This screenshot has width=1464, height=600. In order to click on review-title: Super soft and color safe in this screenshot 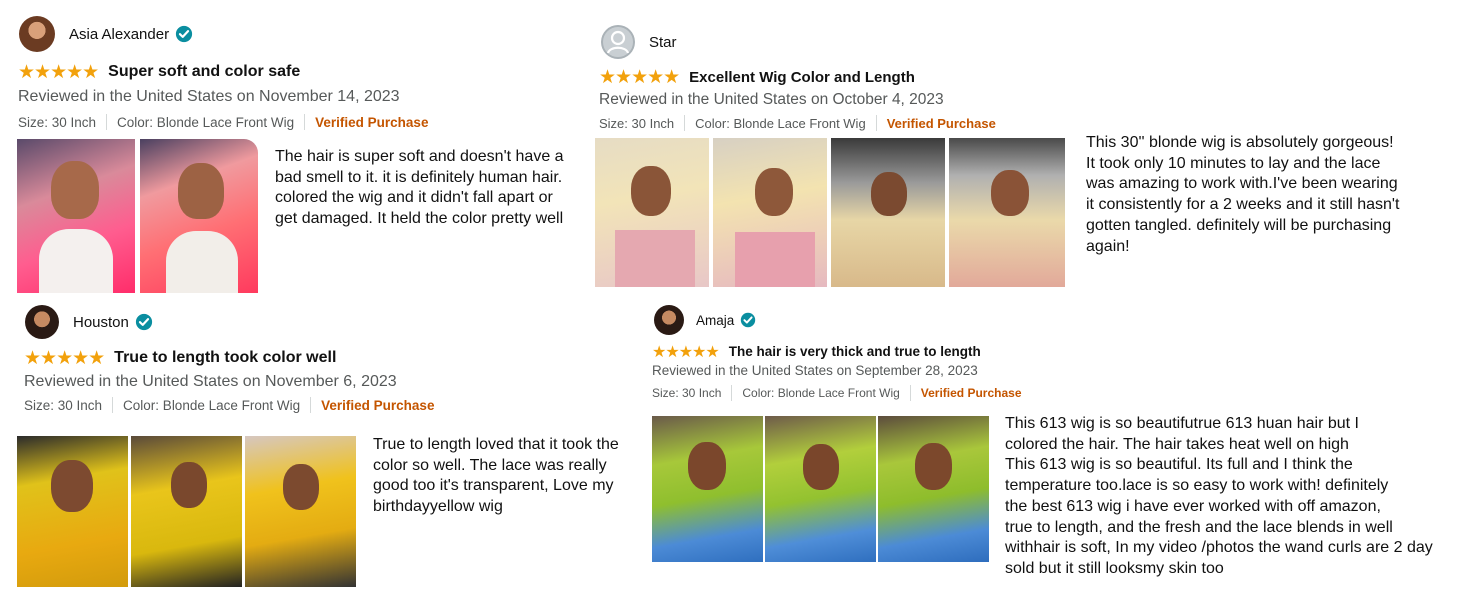, I will do `click(204, 72)`.